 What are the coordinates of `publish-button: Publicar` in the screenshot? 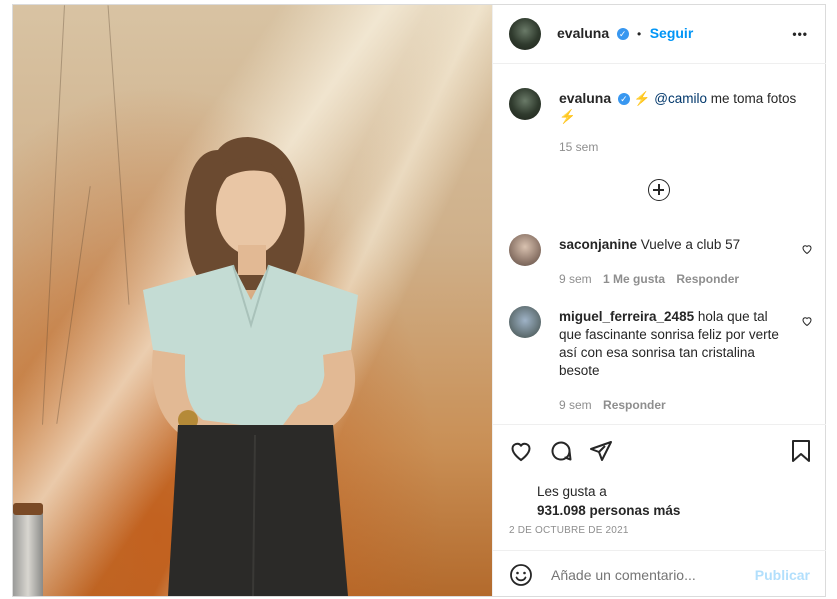 It's located at (782, 575).